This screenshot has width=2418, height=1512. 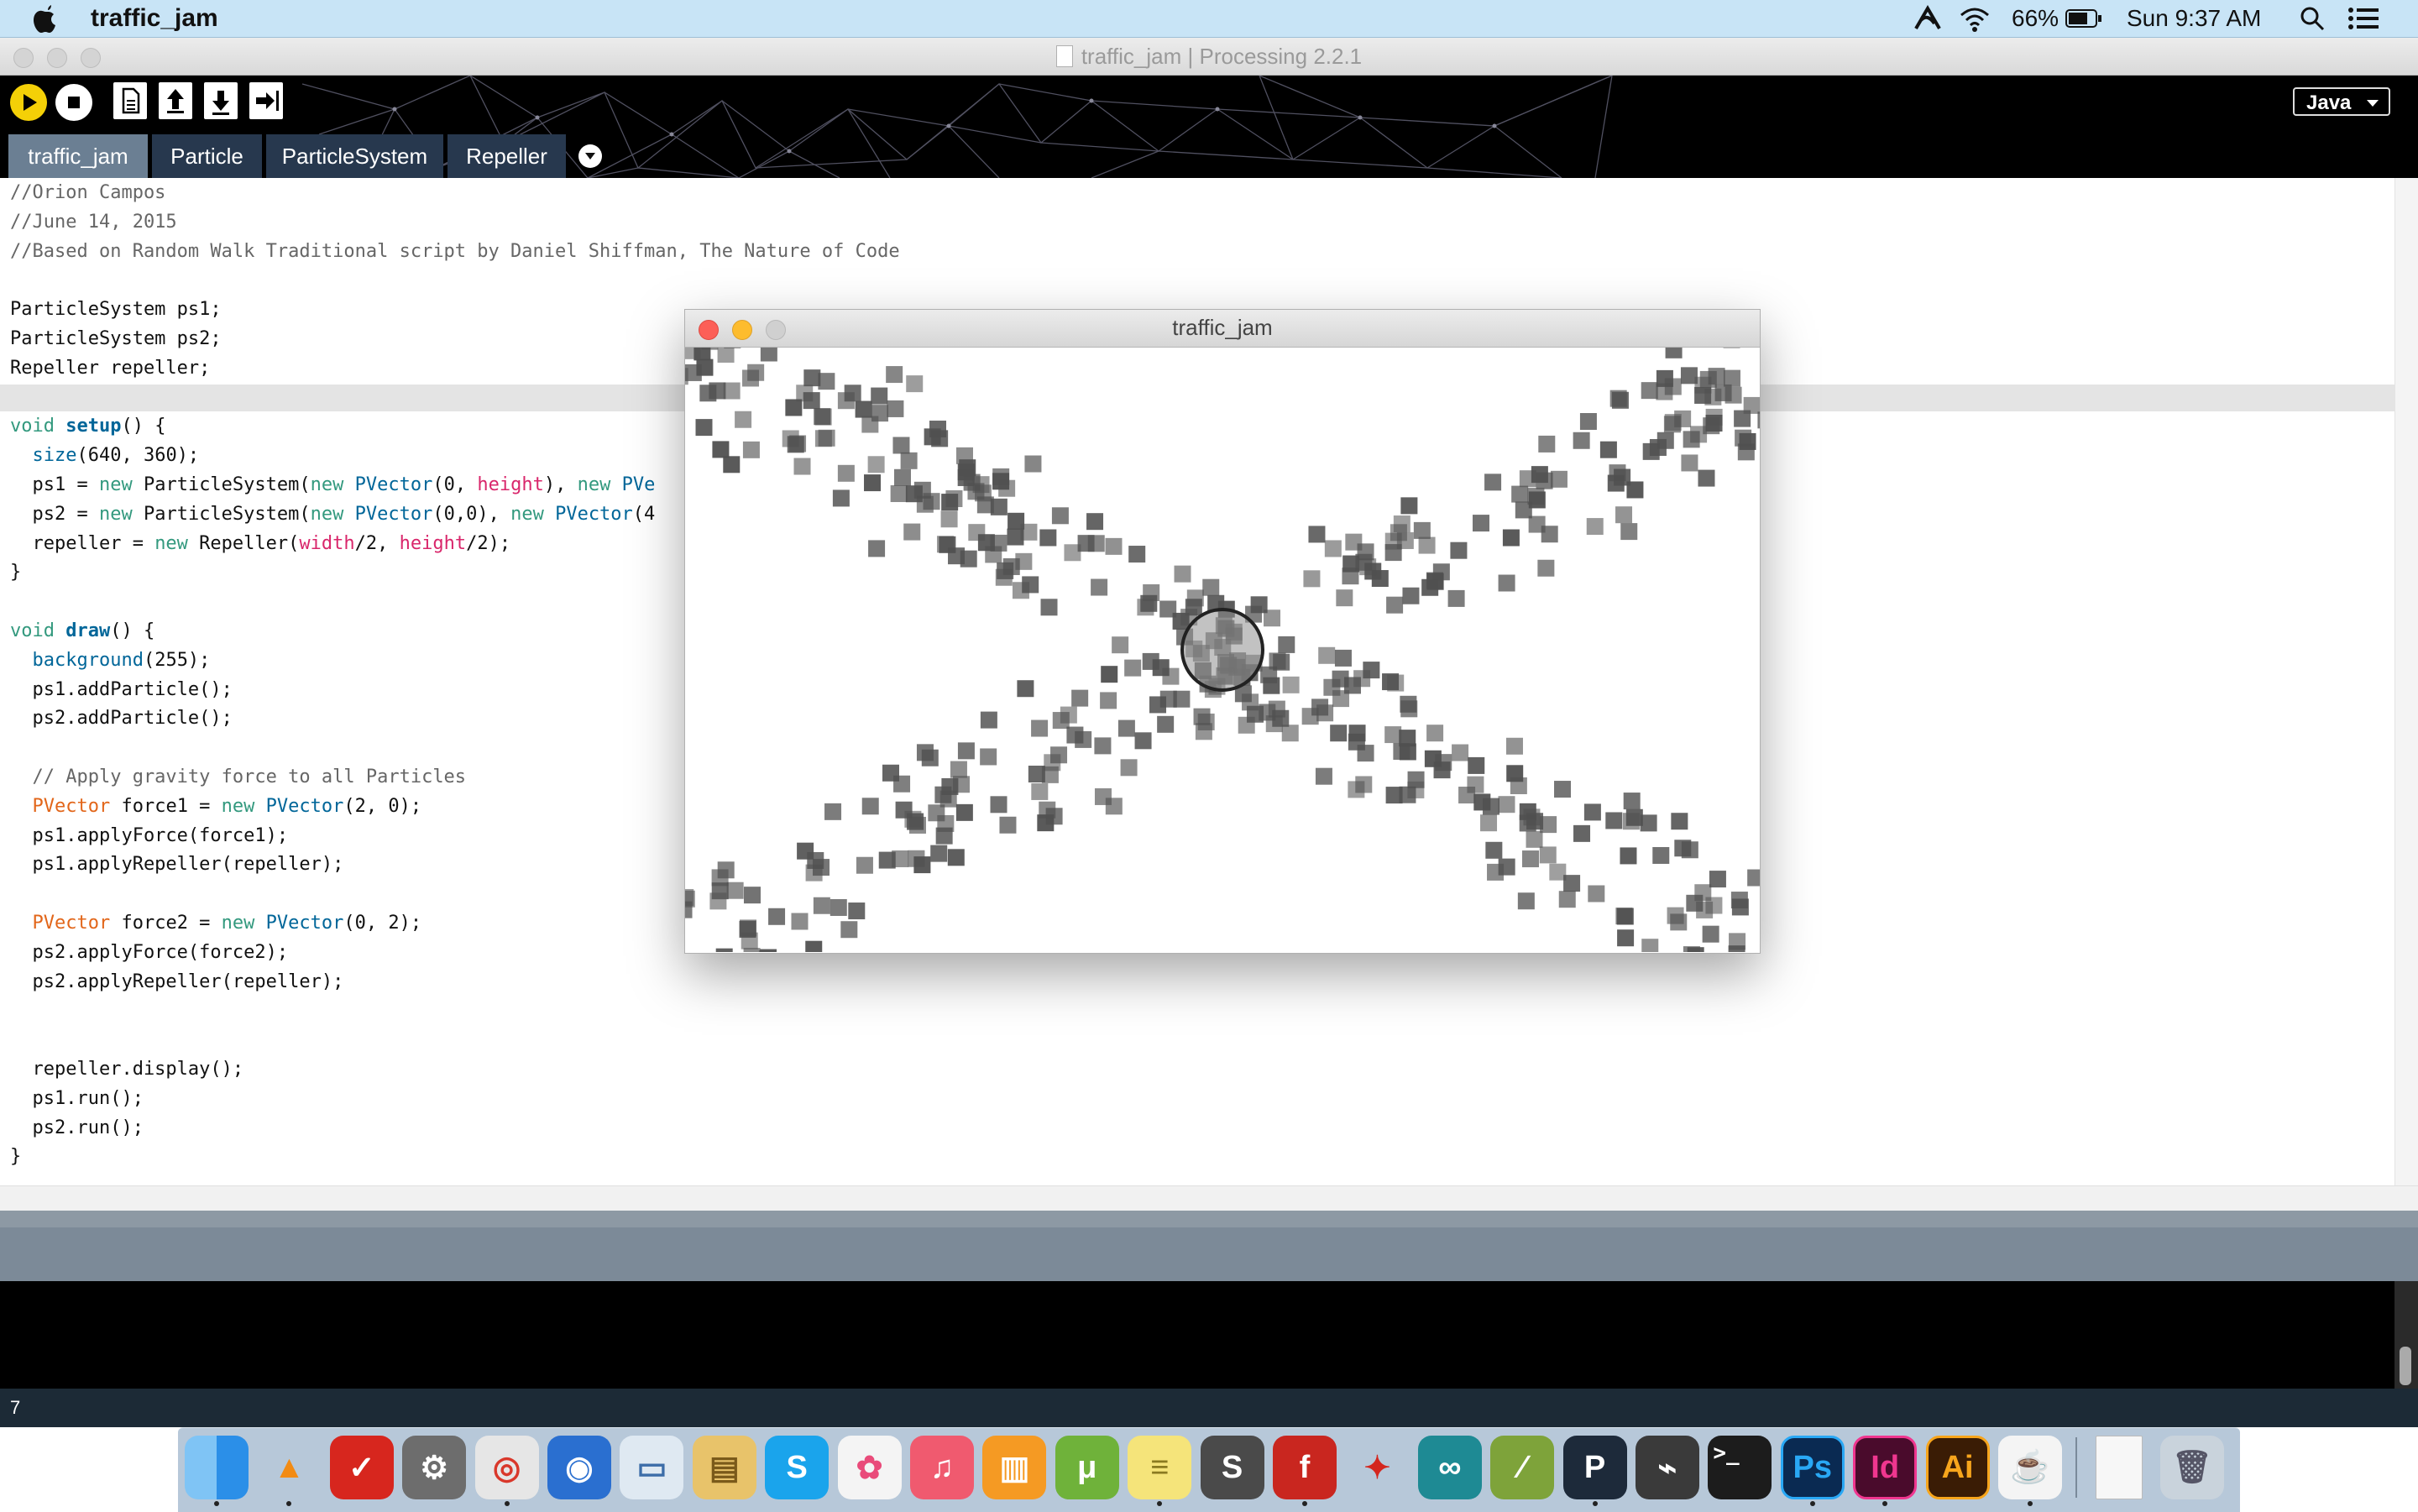 What do you see at coordinates (2405, 1366) in the screenshot?
I see `console-scroll-thumb` at bounding box center [2405, 1366].